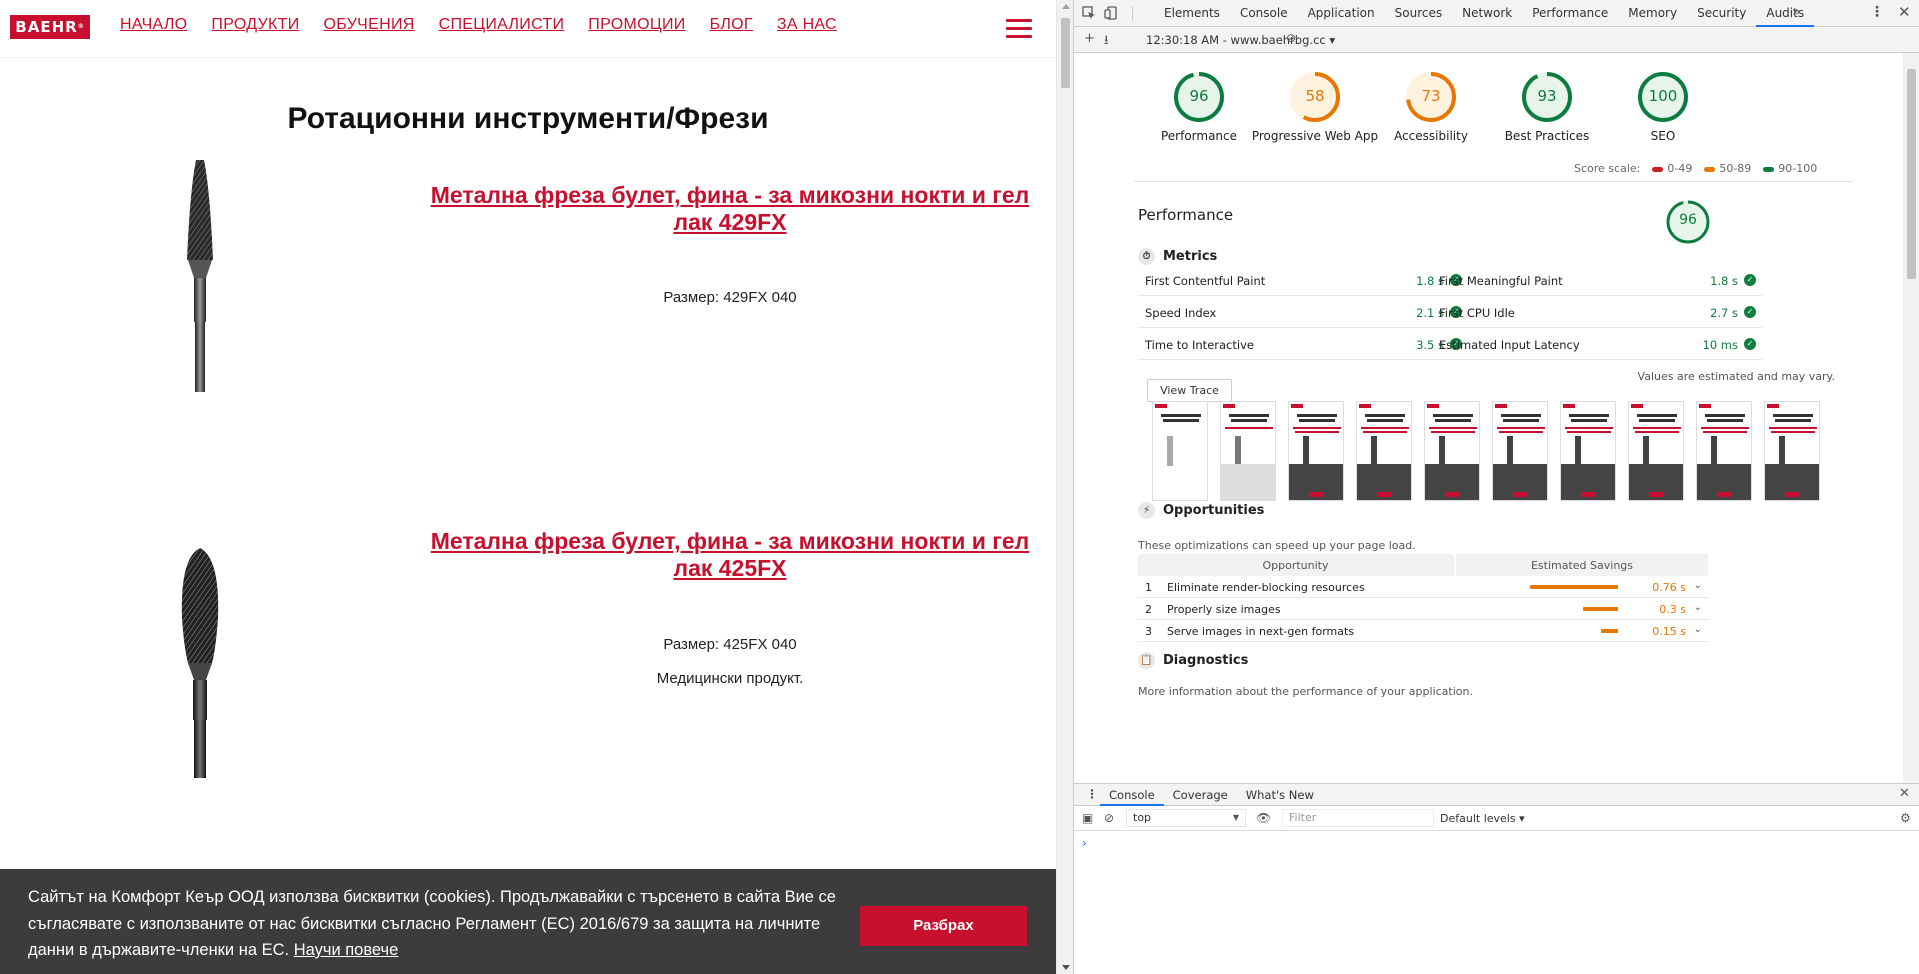  What do you see at coordinates (1496, 795) in the screenshot?
I see `drawer-tabbar: ⋮ Console Coverage What's New ✕` at bounding box center [1496, 795].